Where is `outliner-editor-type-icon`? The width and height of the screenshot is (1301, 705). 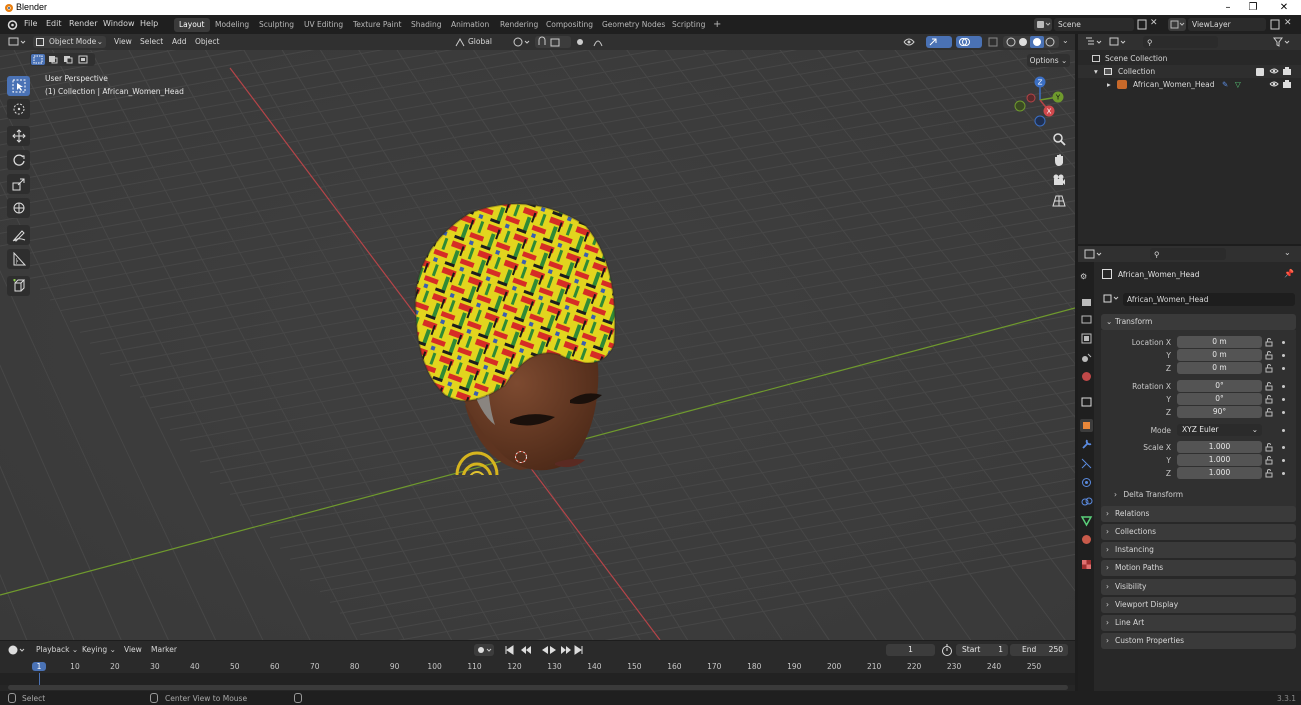
outliner-editor-type-icon is located at coordinates (1094, 42).